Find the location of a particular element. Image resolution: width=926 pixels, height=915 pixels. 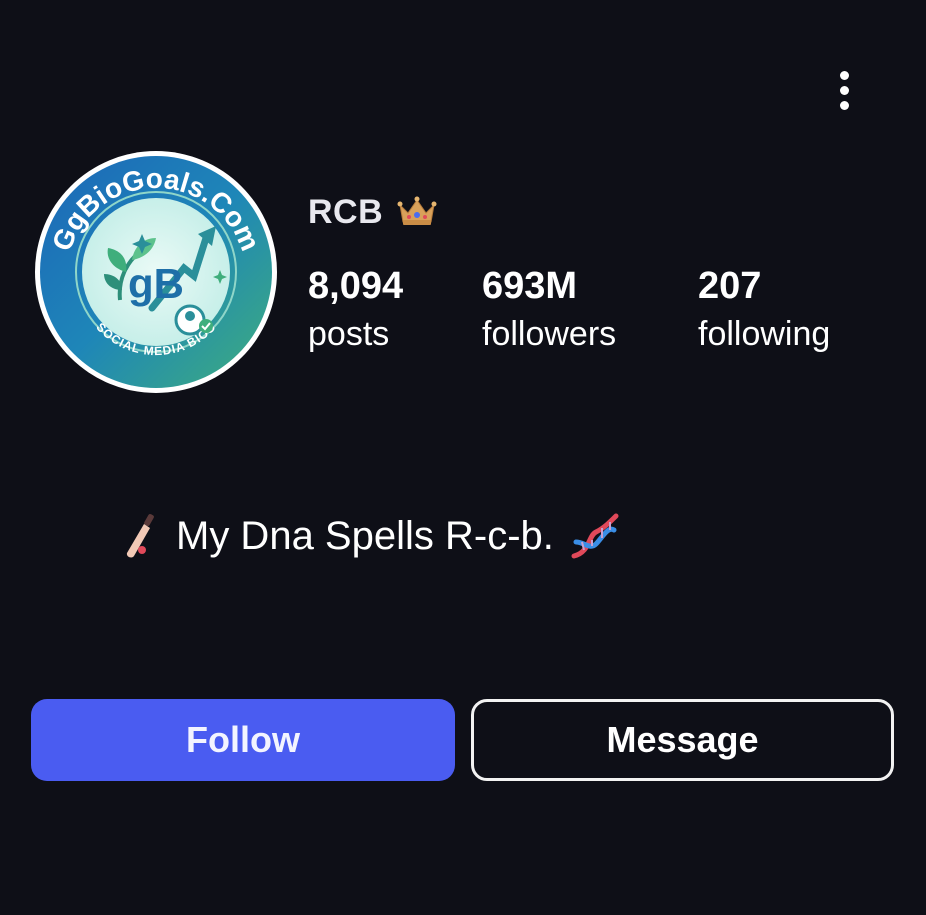

username-row: RCB is located at coordinates (372, 212).